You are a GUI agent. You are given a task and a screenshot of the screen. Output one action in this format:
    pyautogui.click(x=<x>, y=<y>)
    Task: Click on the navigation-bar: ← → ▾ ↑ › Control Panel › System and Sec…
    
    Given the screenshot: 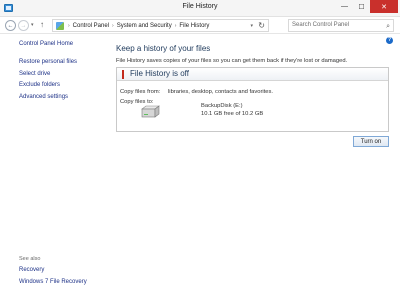 What is the action you would take?
    pyautogui.click(x=200, y=25)
    